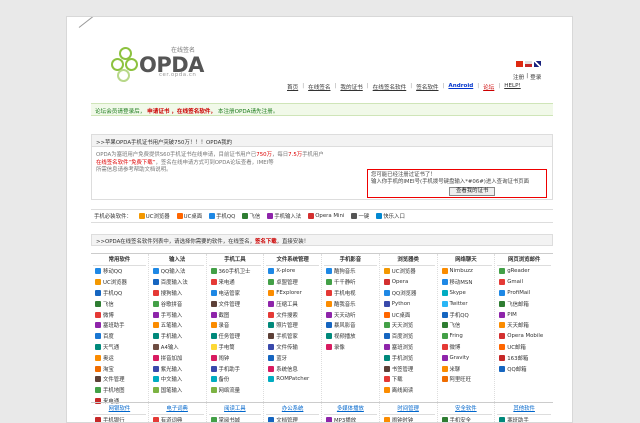  Describe the element at coordinates (524, 336) in the screenshot. I see `software-item: Opera Mobile` at that location.